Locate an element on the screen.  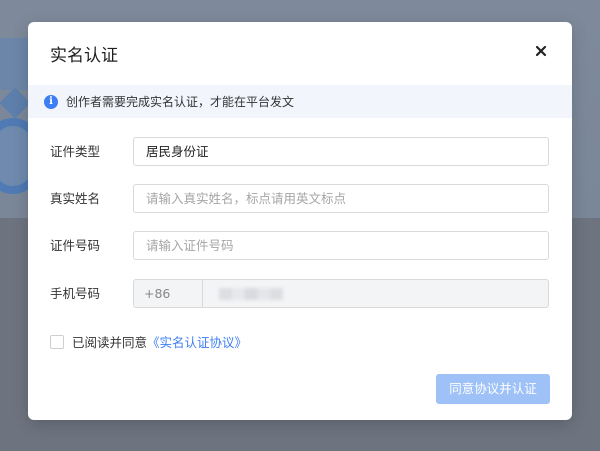
modal-title: 实名认证 is located at coordinates (84, 56).